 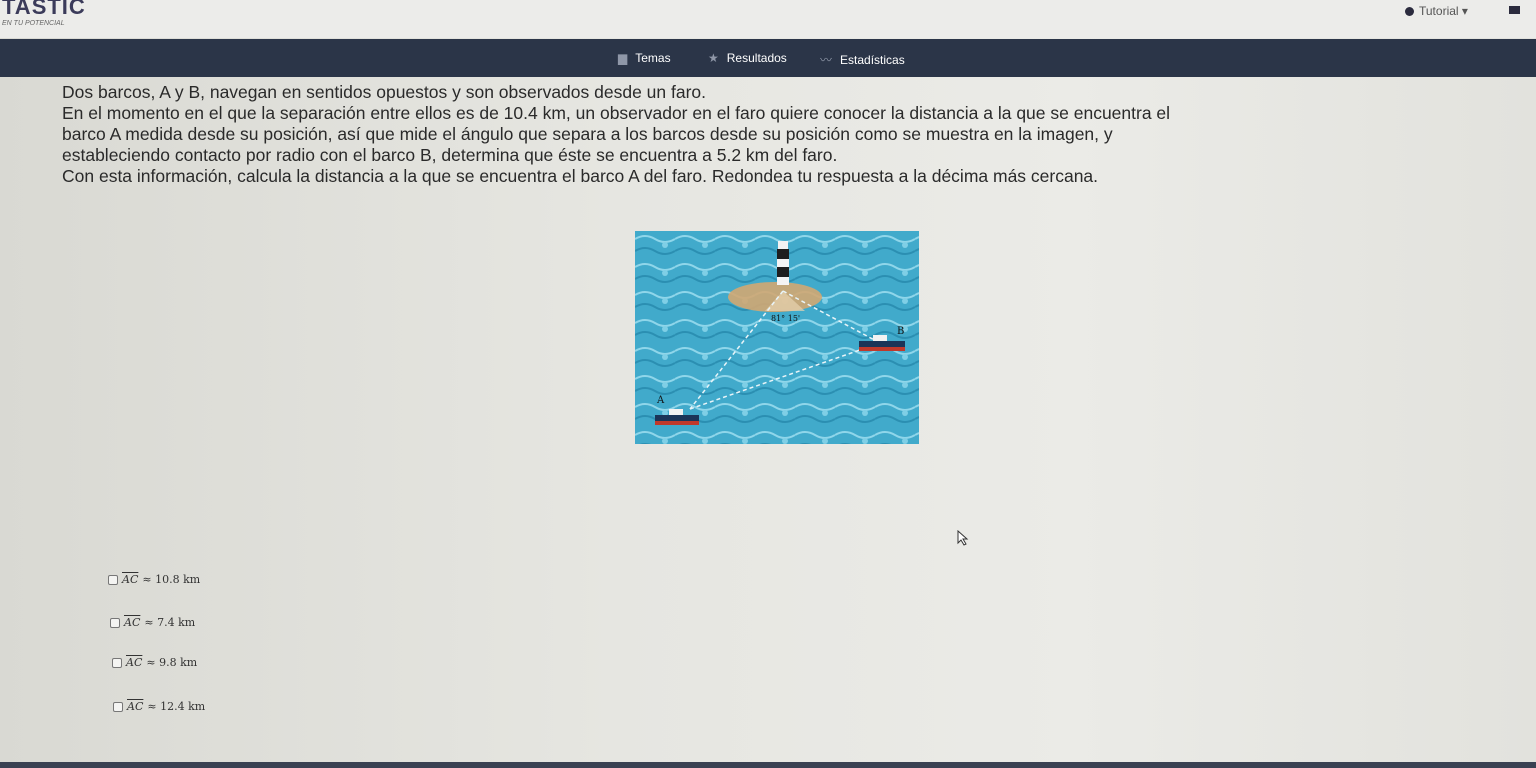 I want to click on option-value: ≈ 9.8 km, so click(x=172, y=662).